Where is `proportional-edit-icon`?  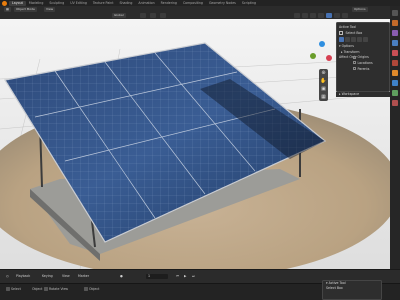
proportional-edit-icon is located at coordinates (163, 15).